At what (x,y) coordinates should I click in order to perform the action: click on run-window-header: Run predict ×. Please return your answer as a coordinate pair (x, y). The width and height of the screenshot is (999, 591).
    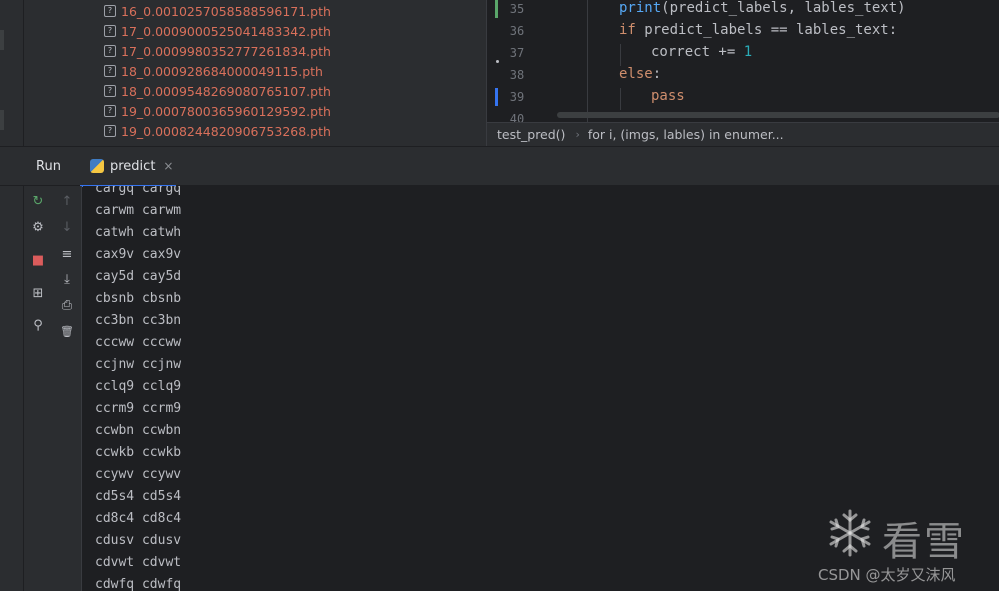
    Looking at the image, I should click on (499, 166).